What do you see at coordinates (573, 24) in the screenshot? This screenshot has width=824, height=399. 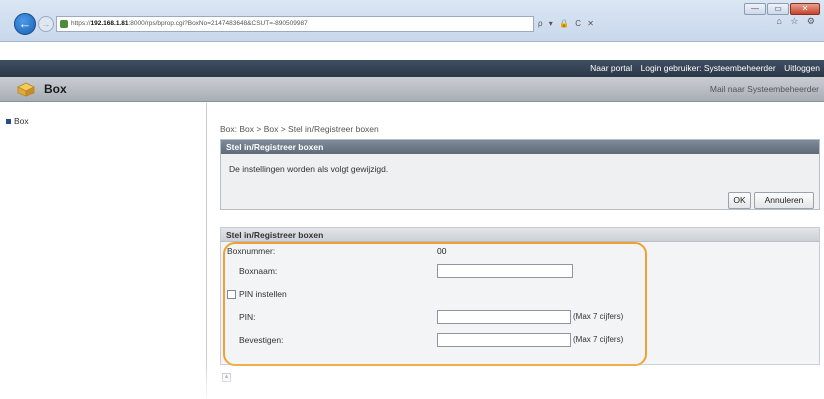 I see `address-tools: ρ ▾ 🔒 C ✕` at bounding box center [573, 24].